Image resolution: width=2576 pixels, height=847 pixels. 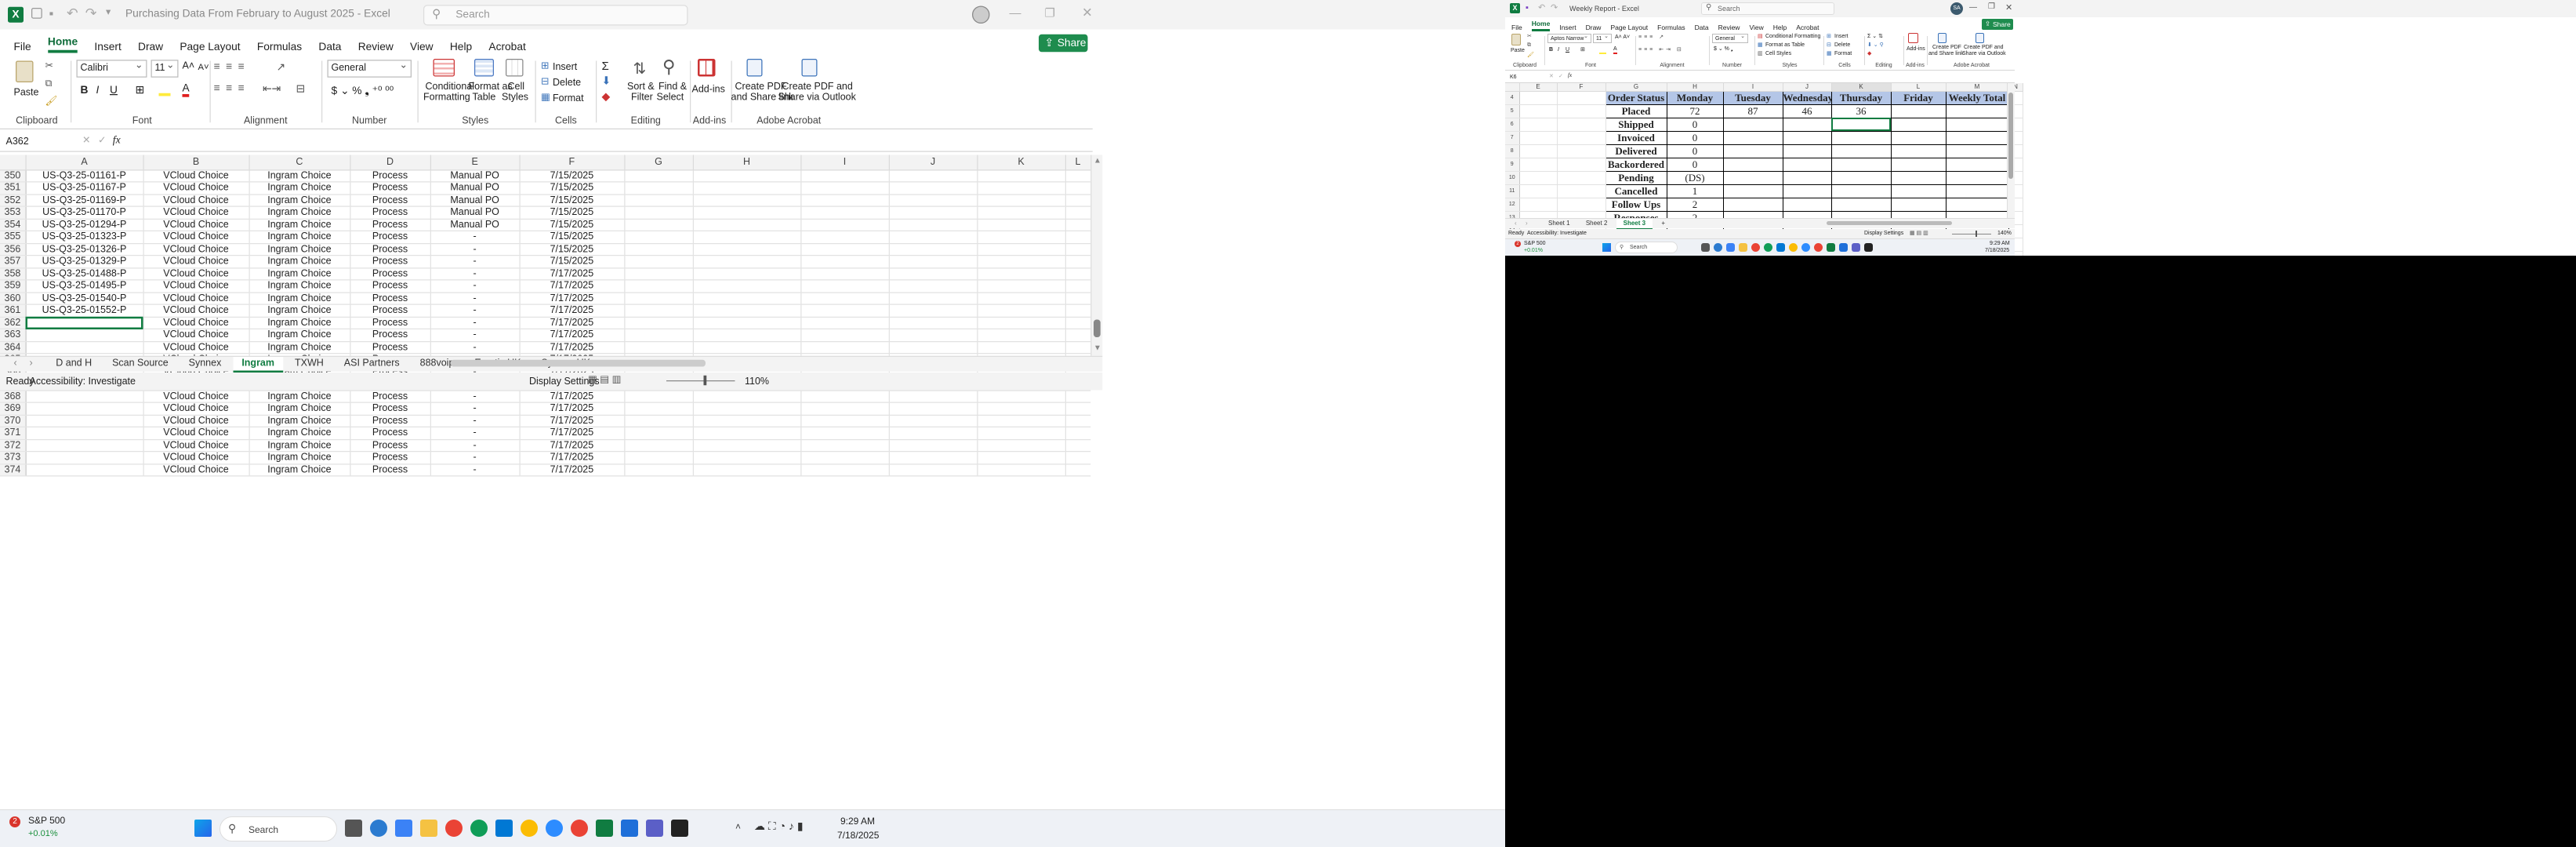 I want to click on column-header: I, so click(x=845, y=162).